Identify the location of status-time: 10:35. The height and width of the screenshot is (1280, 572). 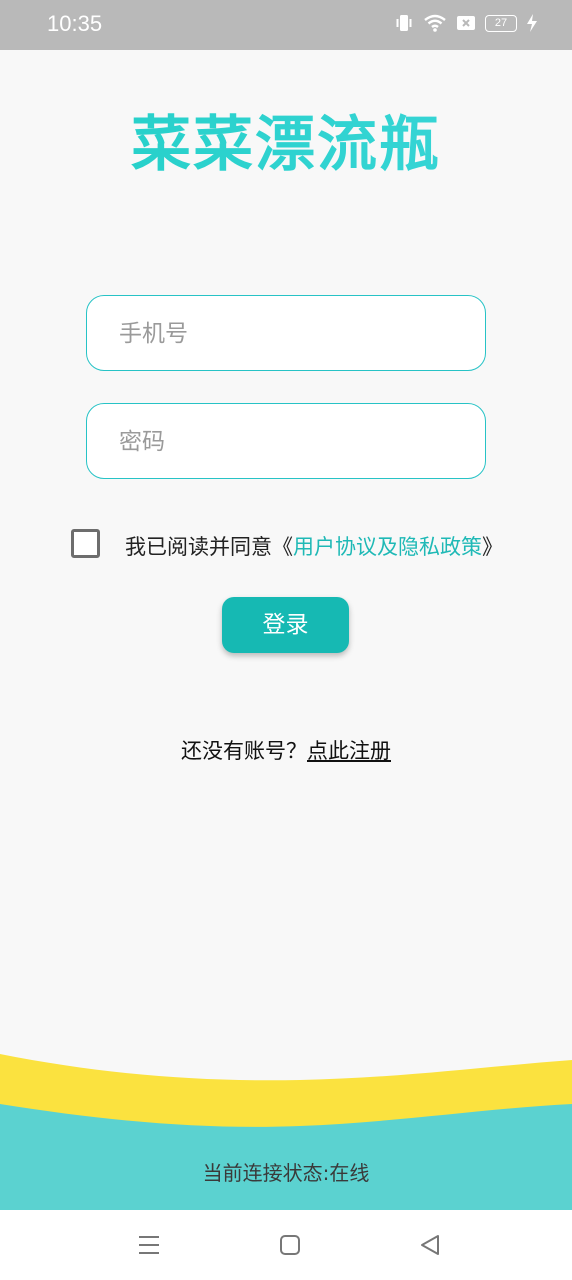
(75, 23).